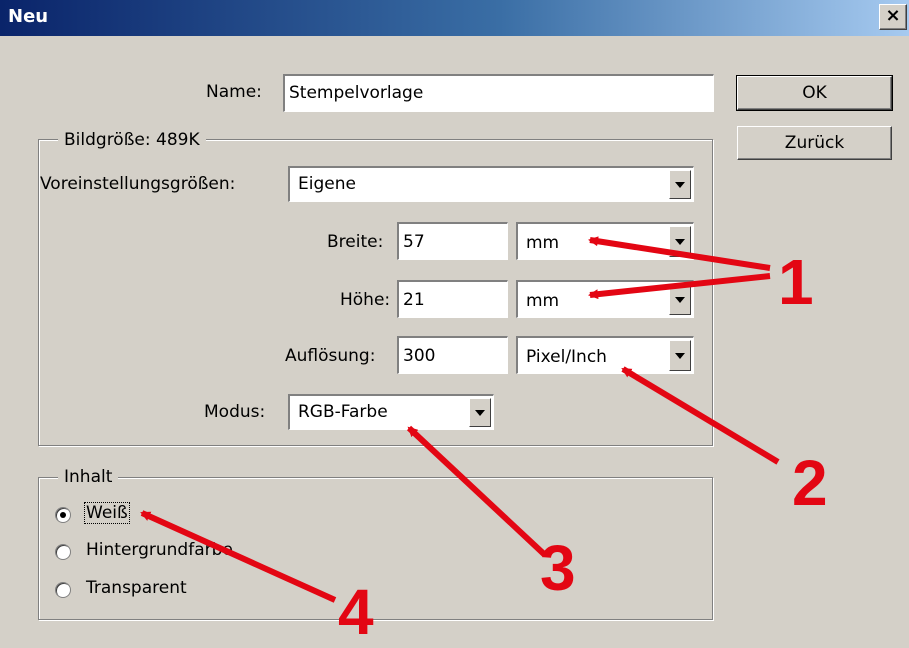 The height and width of the screenshot is (648, 909). What do you see at coordinates (391, 412) in the screenshot?
I see `mode-select: RGB-Farbe` at bounding box center [391, 412].